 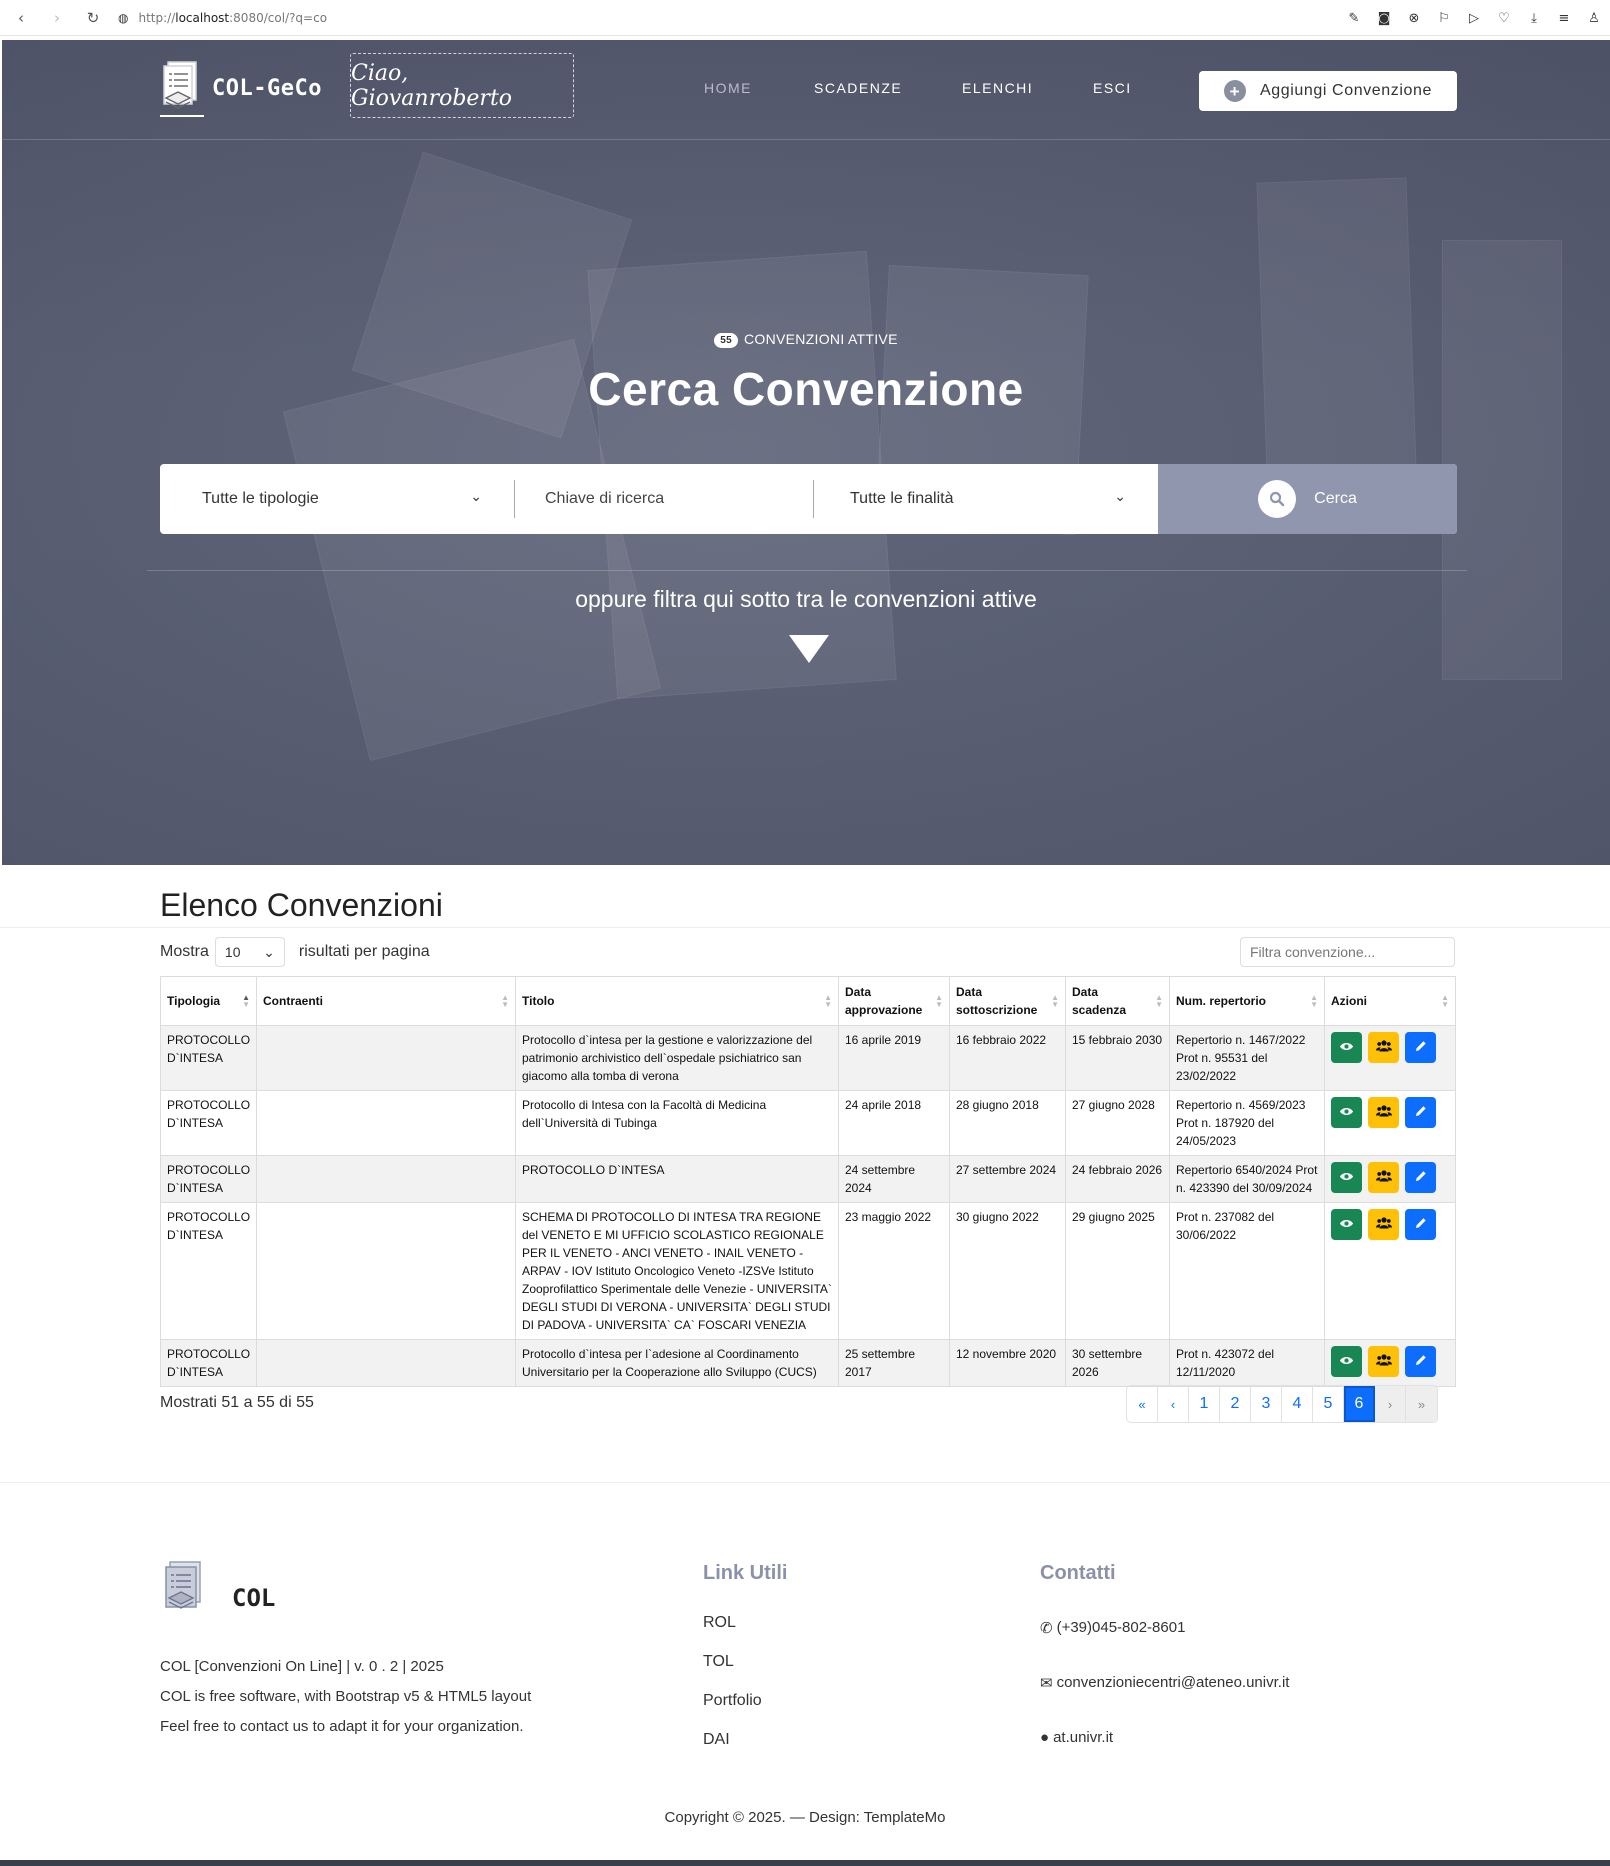 What do you see at coordinates (249, 952) in the screenshot?
I see `page-length-select: 10 ⌄` at bounding box center [249, 952].